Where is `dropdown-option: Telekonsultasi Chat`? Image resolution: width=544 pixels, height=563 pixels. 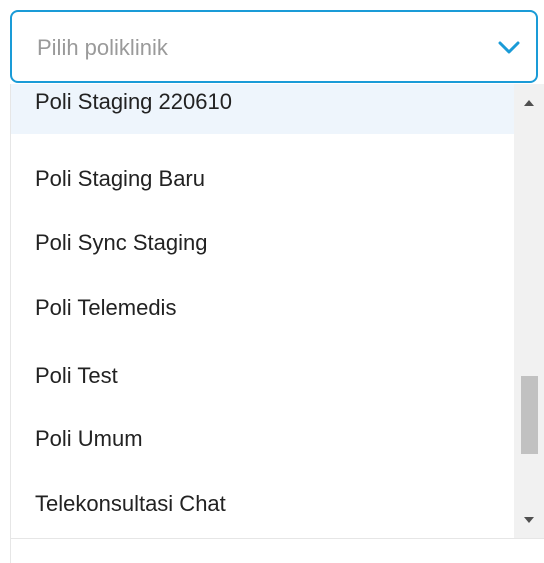 dropdown-option: Telekonsultasi Chat is located at coordinates (263, 503).